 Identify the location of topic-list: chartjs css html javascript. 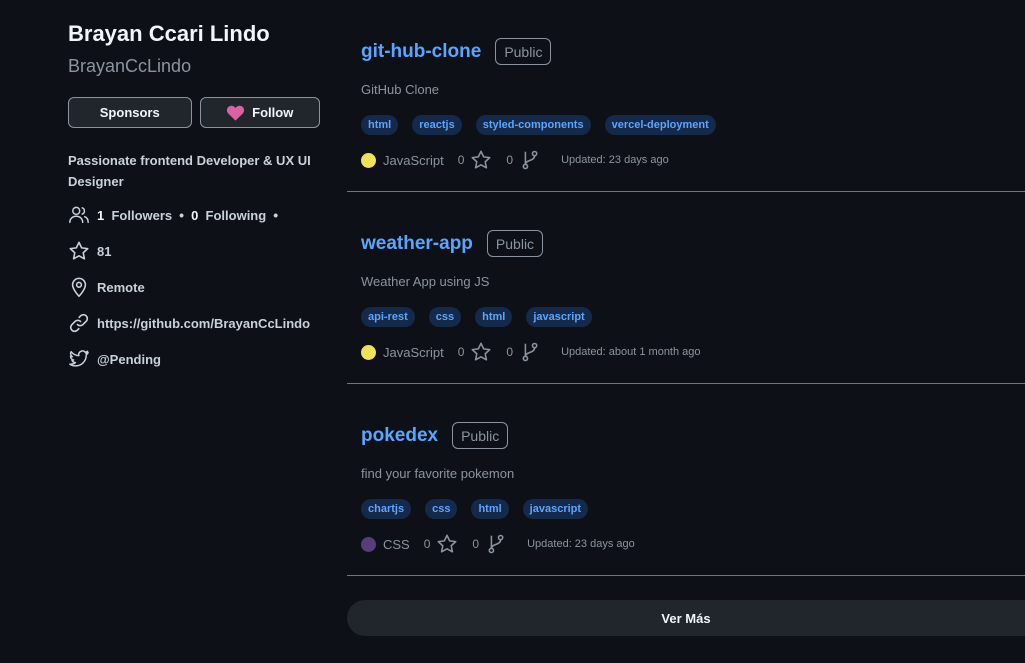
(475, 509).